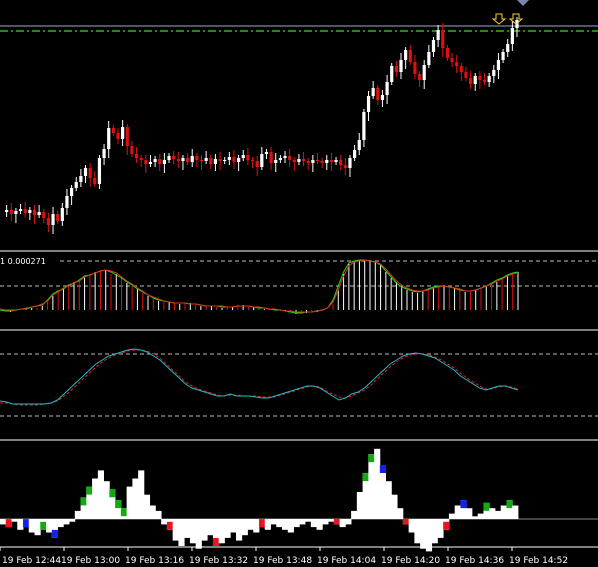 The image size is (598, 567). What do you see at coordinates (410, 561) in the screenshot?
I see `time-label: 19 Feb 14:20` at bounding box center [410, 561].